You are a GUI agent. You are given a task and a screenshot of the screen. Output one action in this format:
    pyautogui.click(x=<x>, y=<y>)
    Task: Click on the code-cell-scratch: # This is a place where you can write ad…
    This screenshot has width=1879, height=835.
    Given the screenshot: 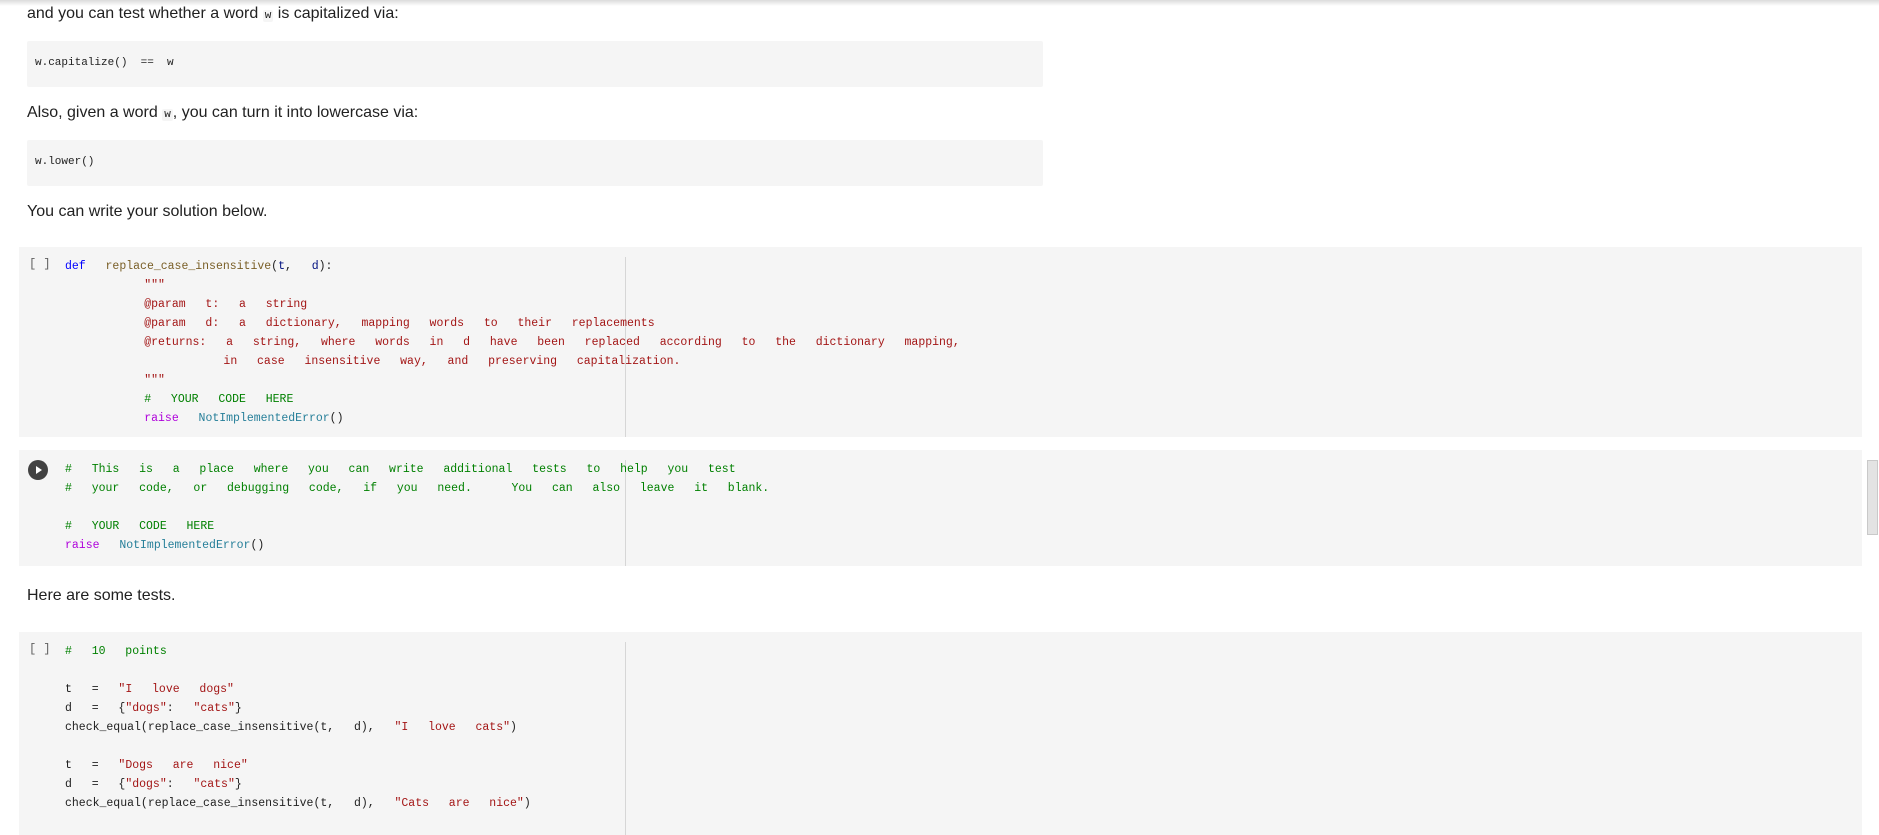 What is the action you would take?
    pyautogui.click(x=940, y=508)
    